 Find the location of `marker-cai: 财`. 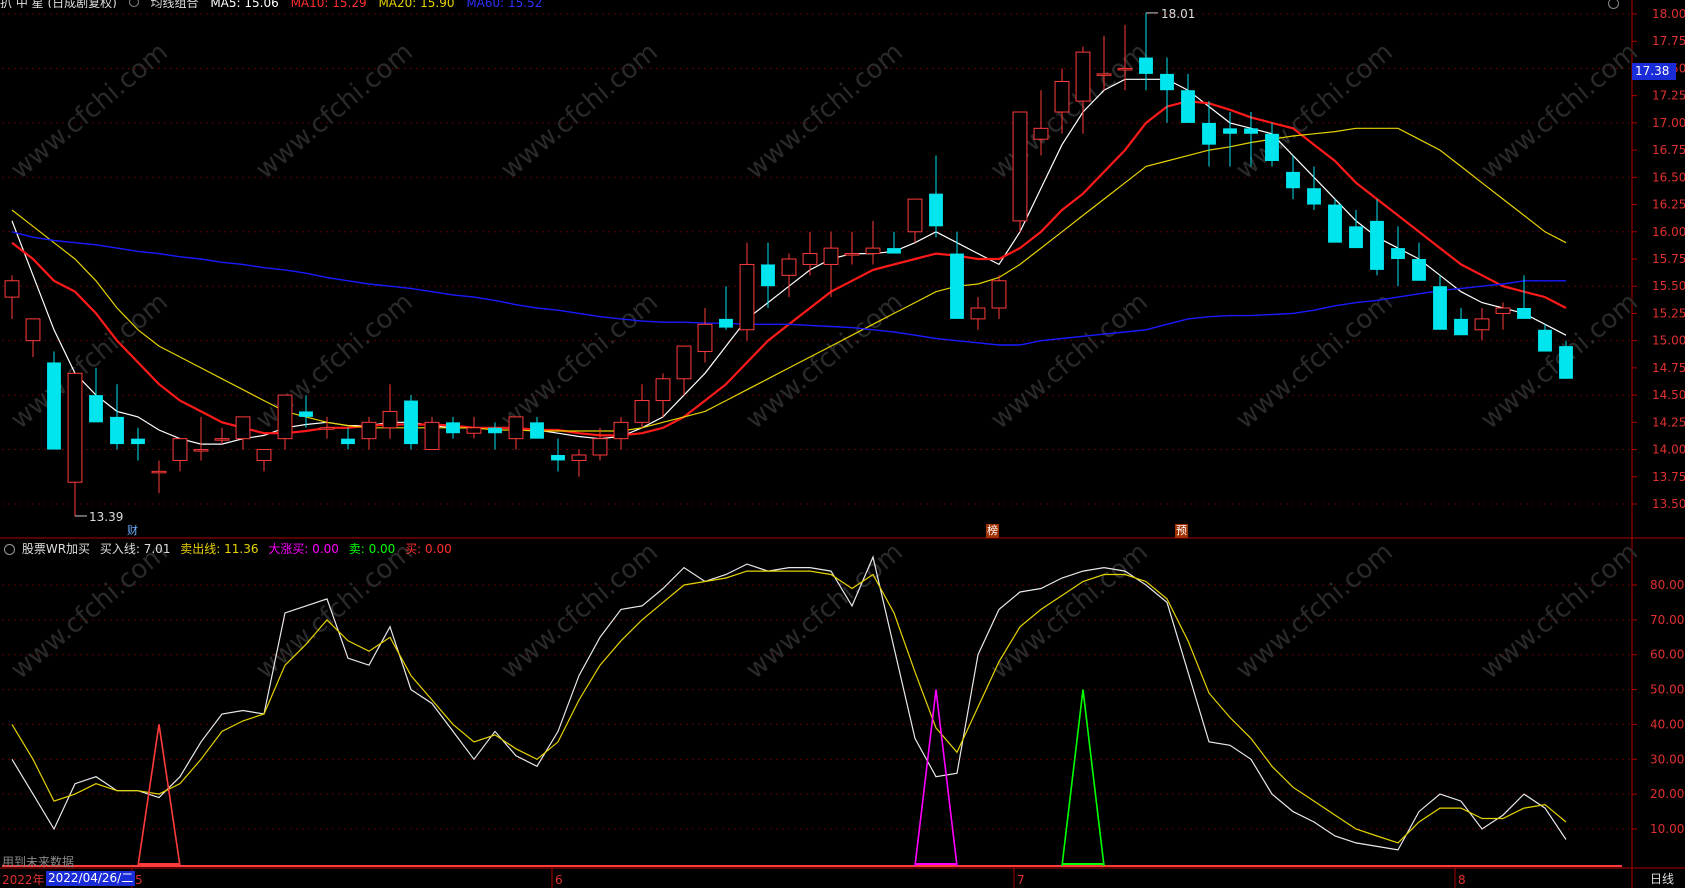

marker-cai: 财 is located at coordinates (132, 531).